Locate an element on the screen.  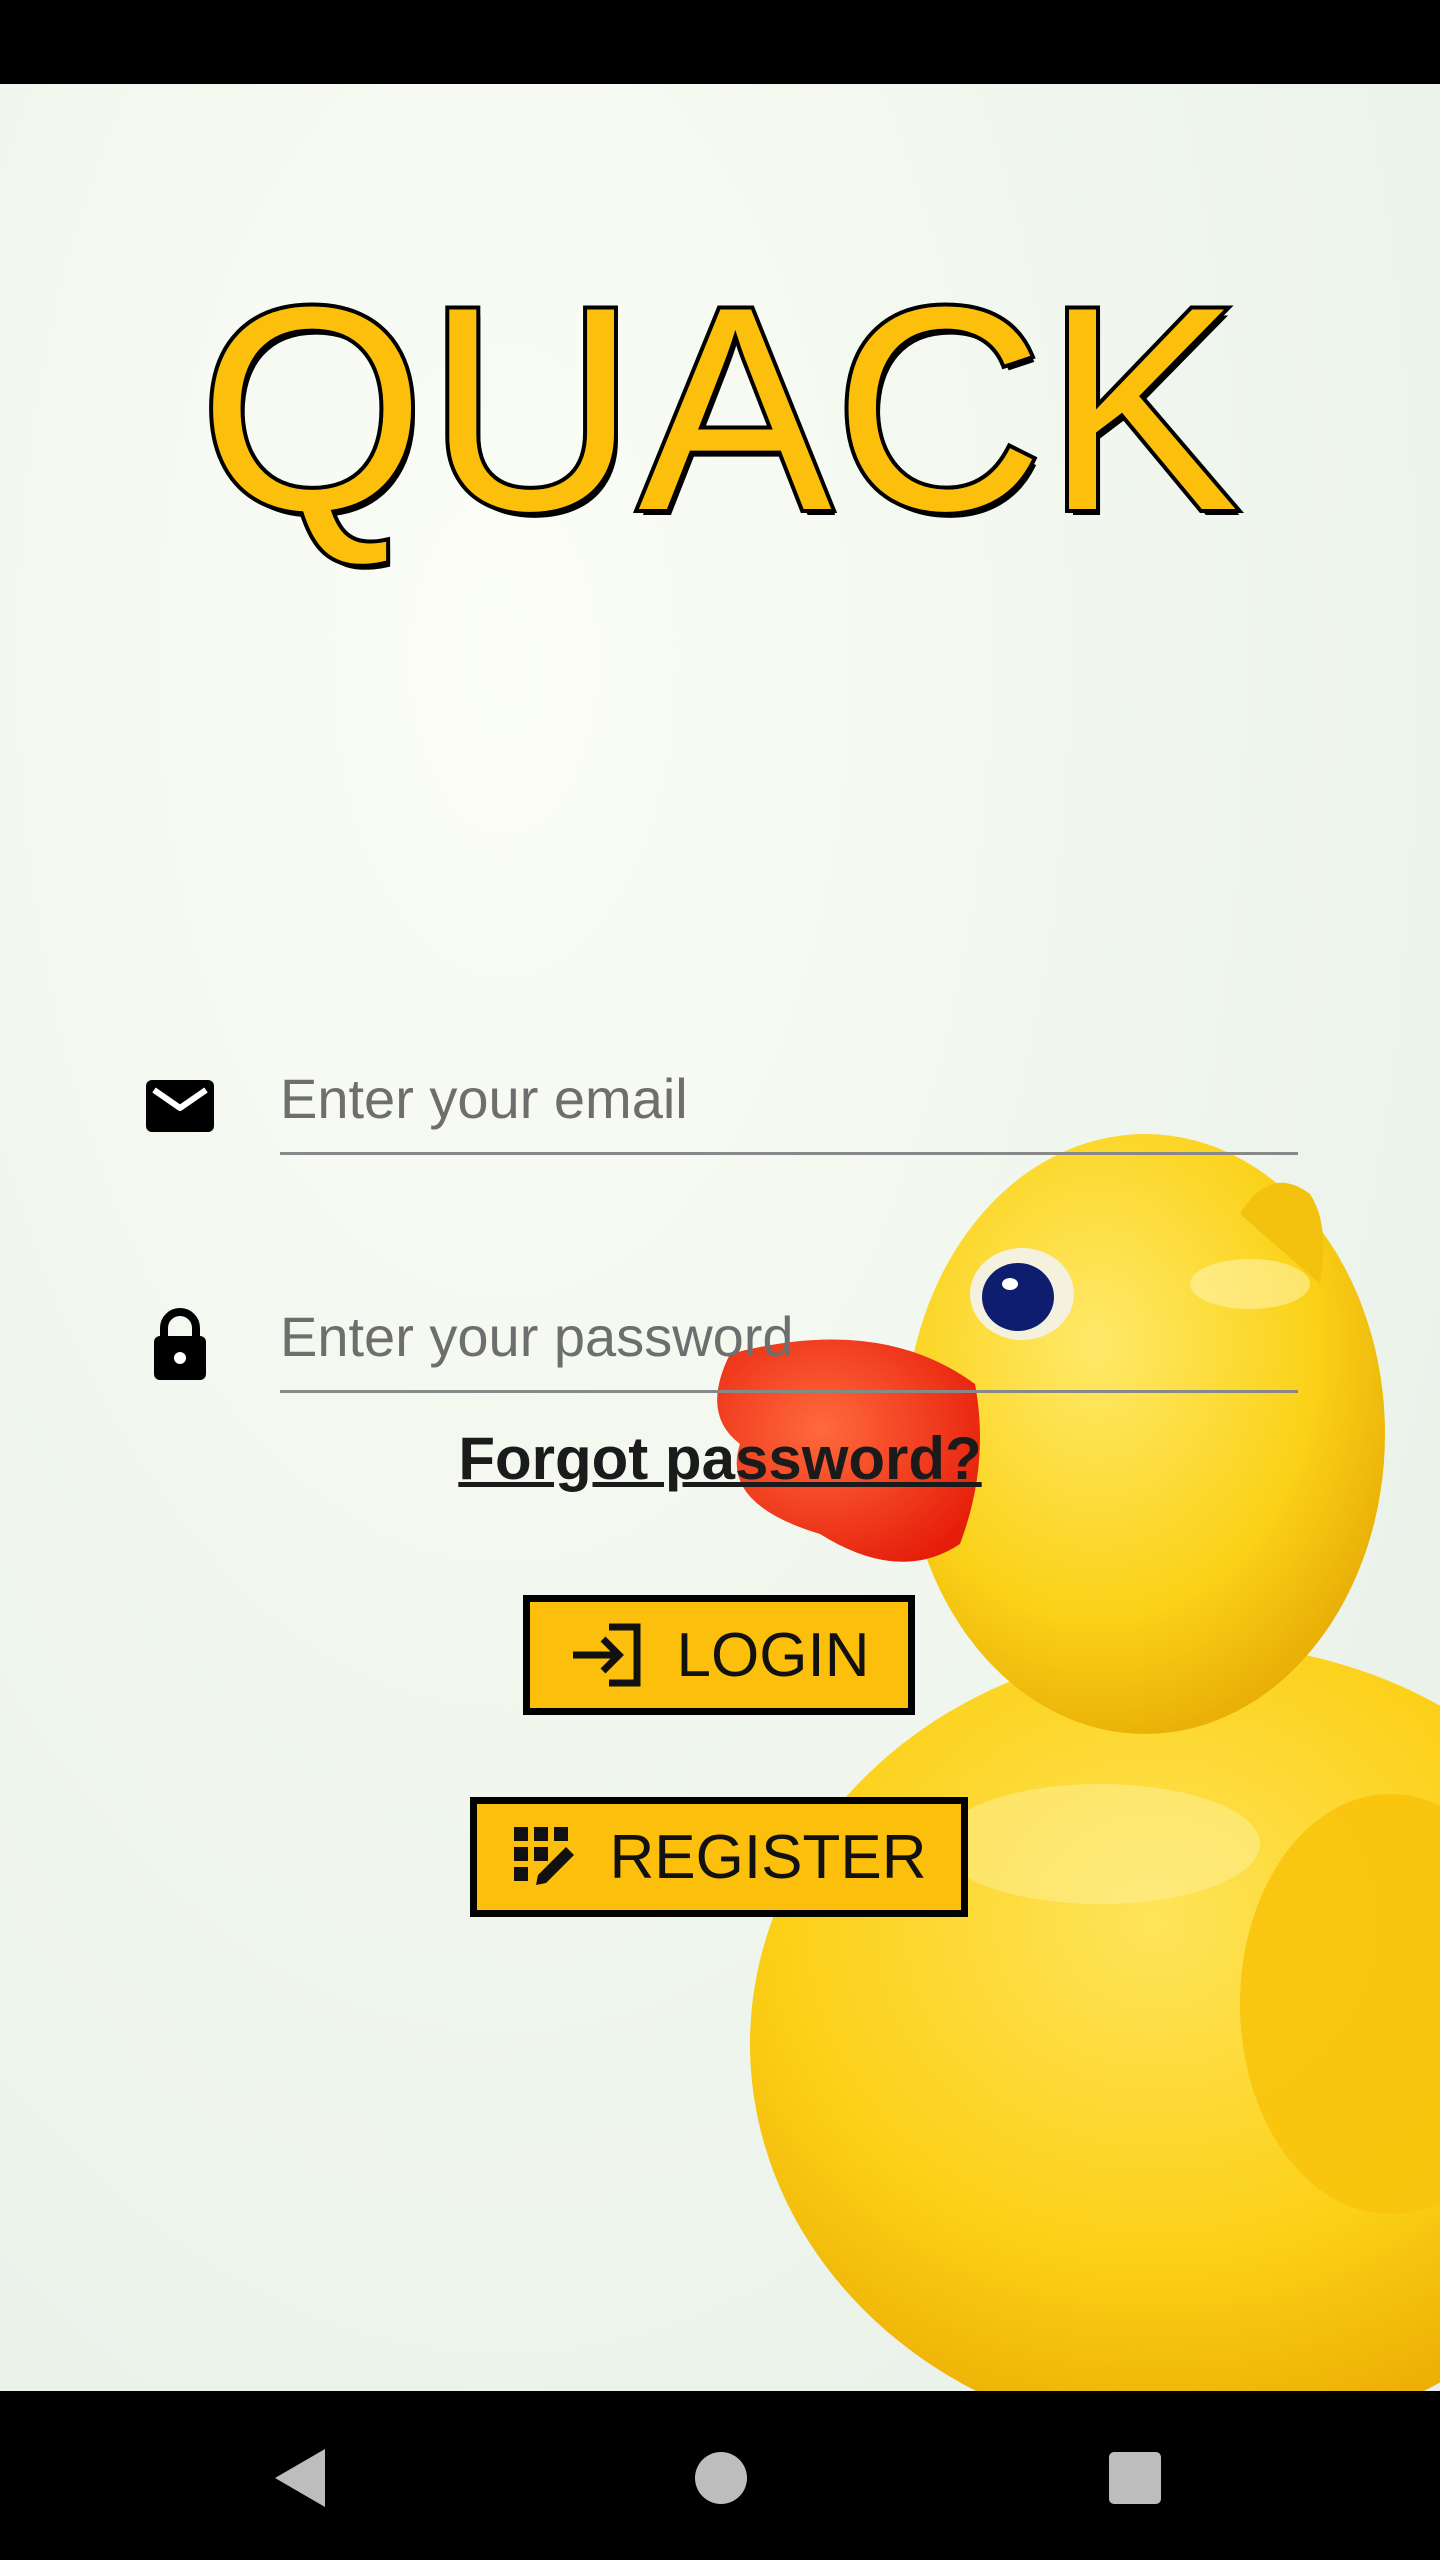
envelope-icon is located at coordinates (180, 1106).